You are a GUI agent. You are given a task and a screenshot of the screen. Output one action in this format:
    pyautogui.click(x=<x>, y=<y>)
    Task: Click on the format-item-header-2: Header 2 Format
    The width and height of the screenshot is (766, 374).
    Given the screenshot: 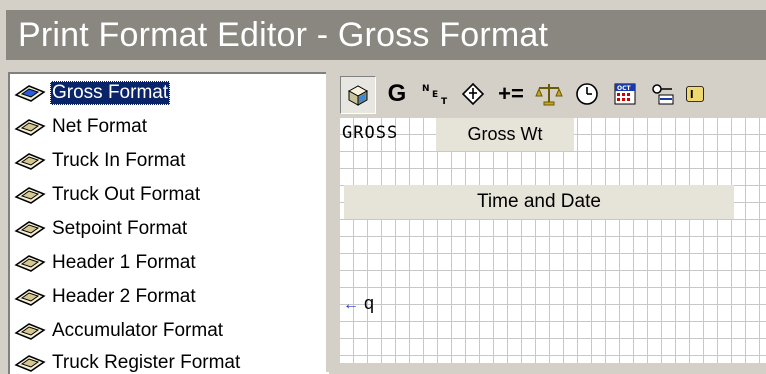 What is the action you would take?
    pyautogui.click(x=106, y=297)
    